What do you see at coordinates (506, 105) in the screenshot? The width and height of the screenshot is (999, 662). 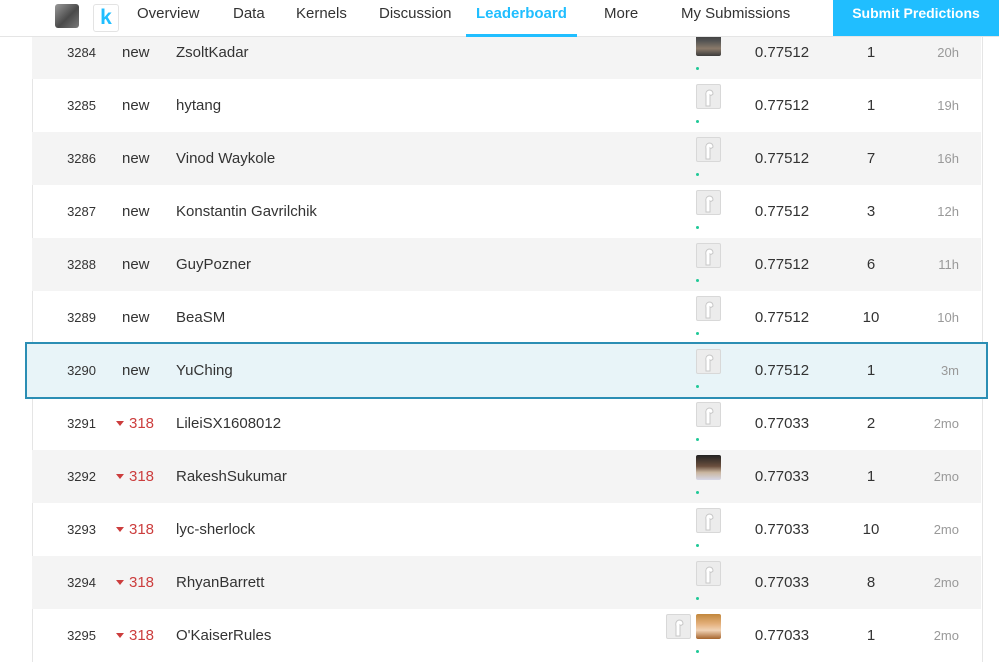 I see `table-row: 3285 new hytang 0.77512 1 19h` at bounding box center [506, 105].